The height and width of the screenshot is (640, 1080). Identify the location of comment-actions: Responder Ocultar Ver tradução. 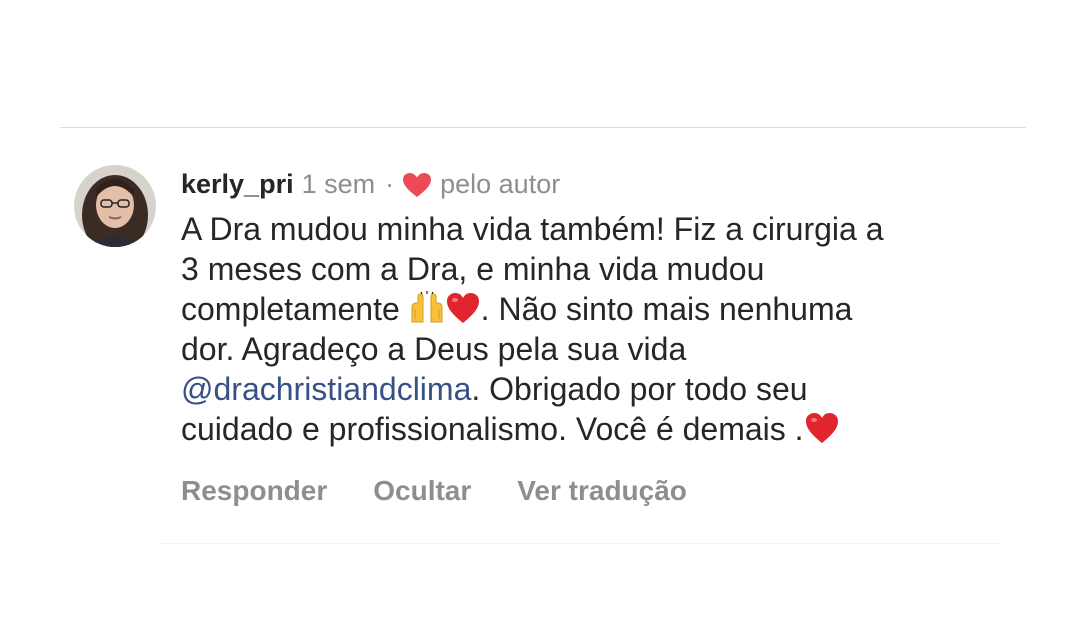
(611, 491).